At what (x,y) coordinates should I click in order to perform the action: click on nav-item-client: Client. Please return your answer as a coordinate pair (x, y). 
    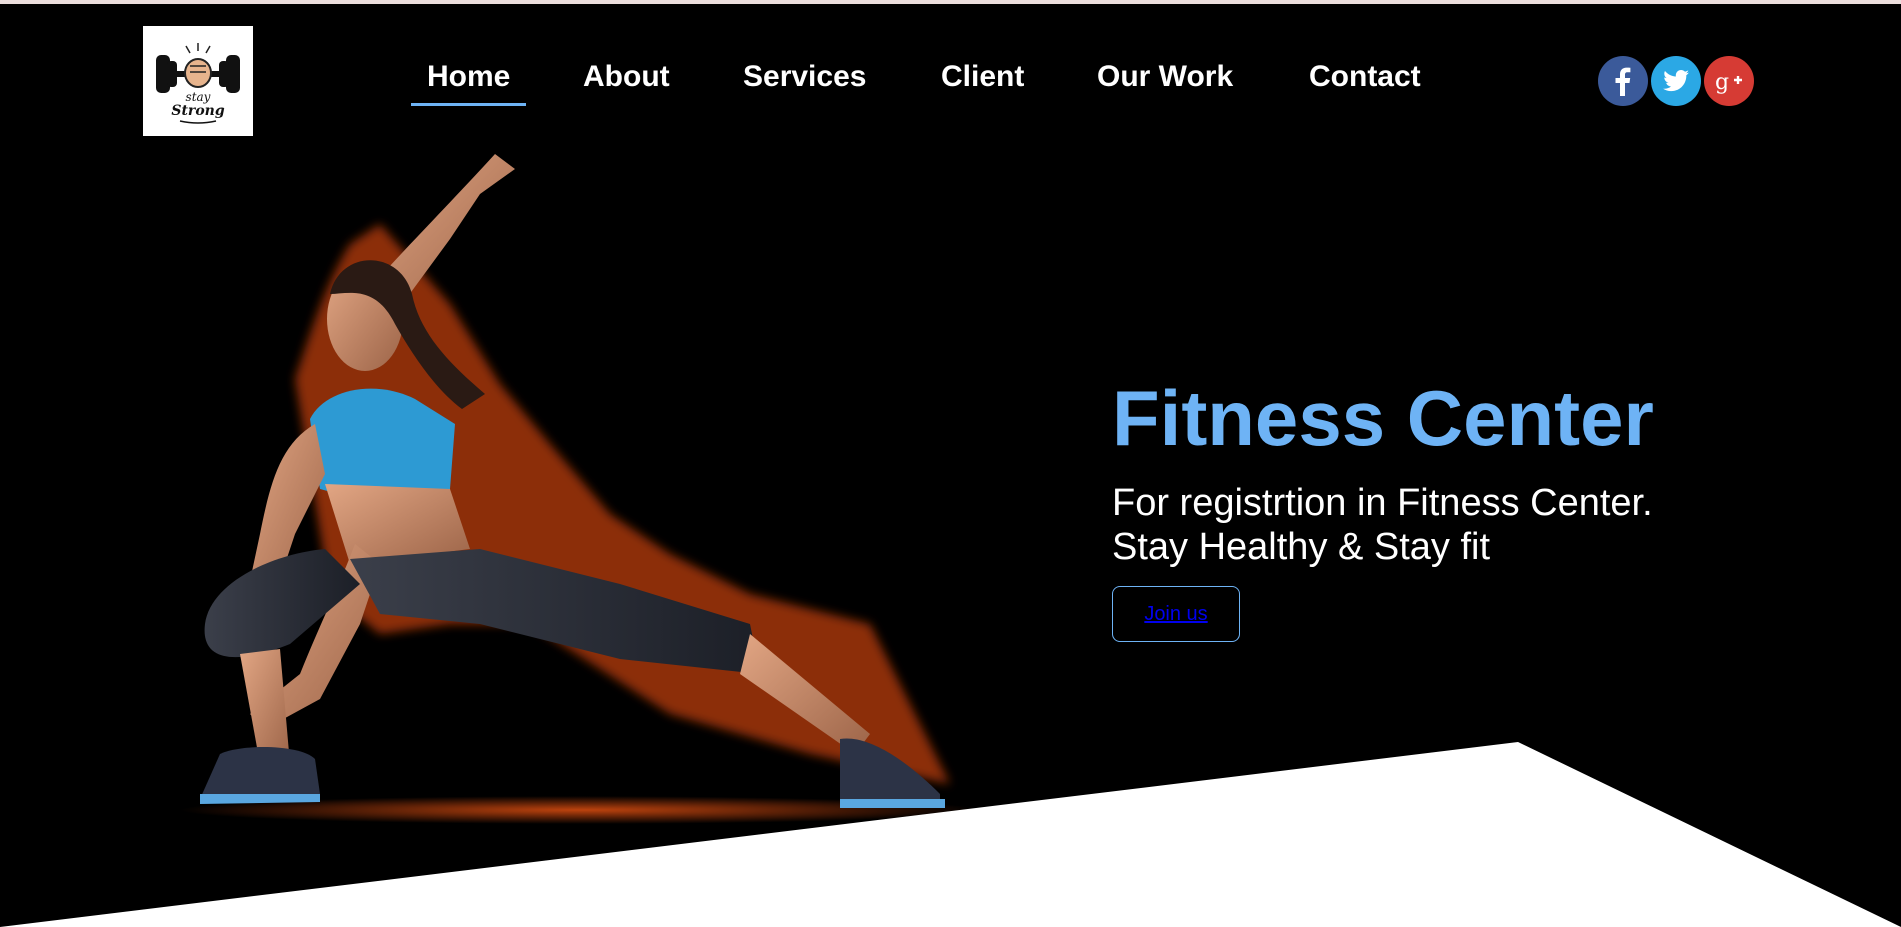
    Looking at the image, I should click on (982, 84).